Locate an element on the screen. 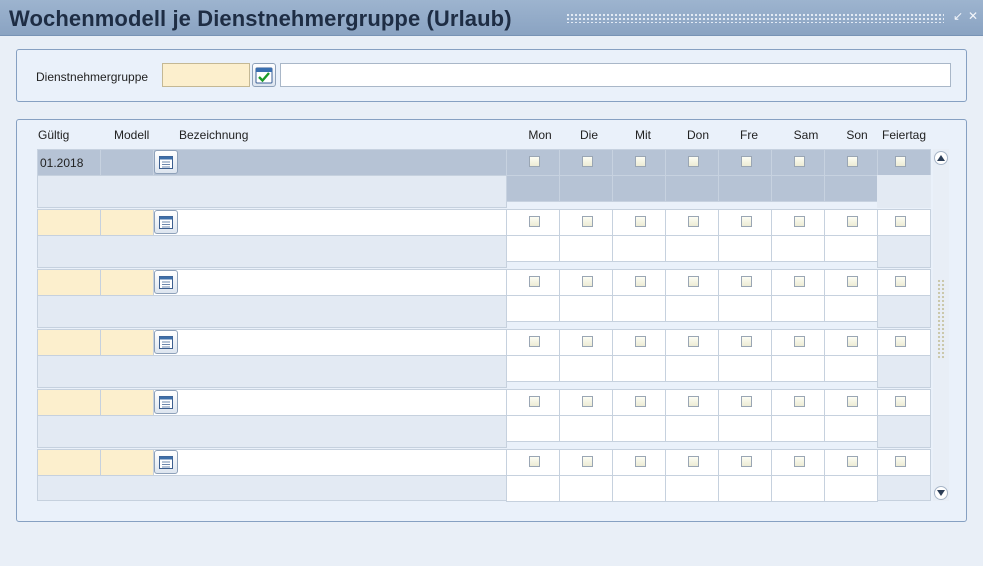 The width and height of the screenshot is (983, 566). group-name-field is located at coordinates (615, 75).